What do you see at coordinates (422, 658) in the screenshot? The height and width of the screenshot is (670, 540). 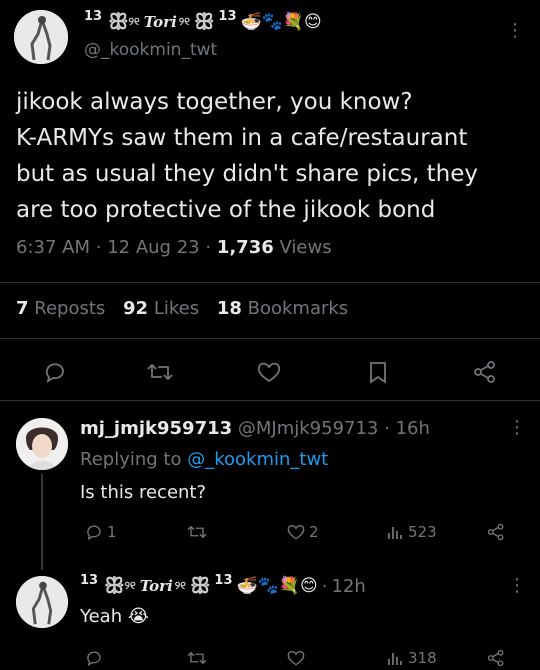 I see `view-count: 318` at bounding box center [422, 658].